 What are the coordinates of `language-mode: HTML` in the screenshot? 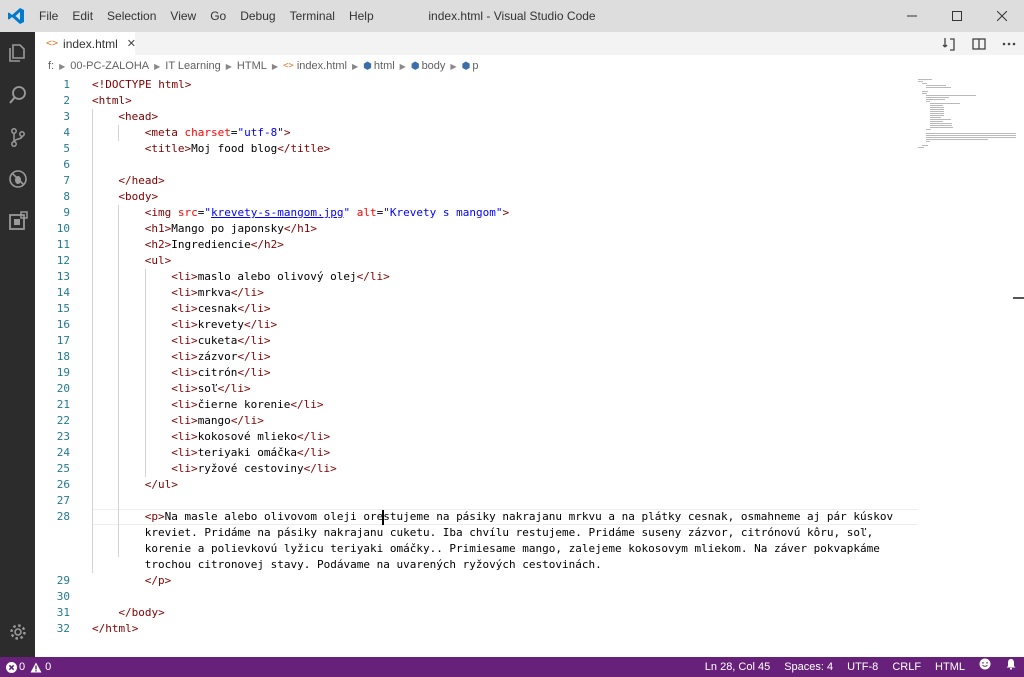 It's located at (950, 667).